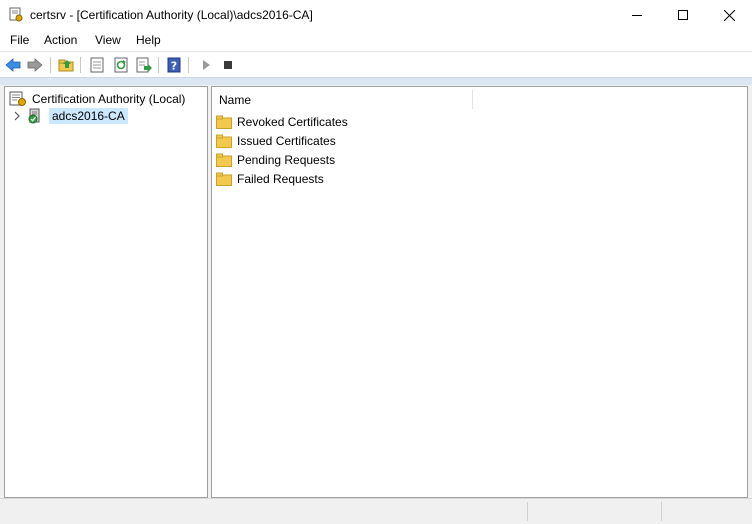 The image size is (752, 524). I want to click on close-icon, so click(729, 15).